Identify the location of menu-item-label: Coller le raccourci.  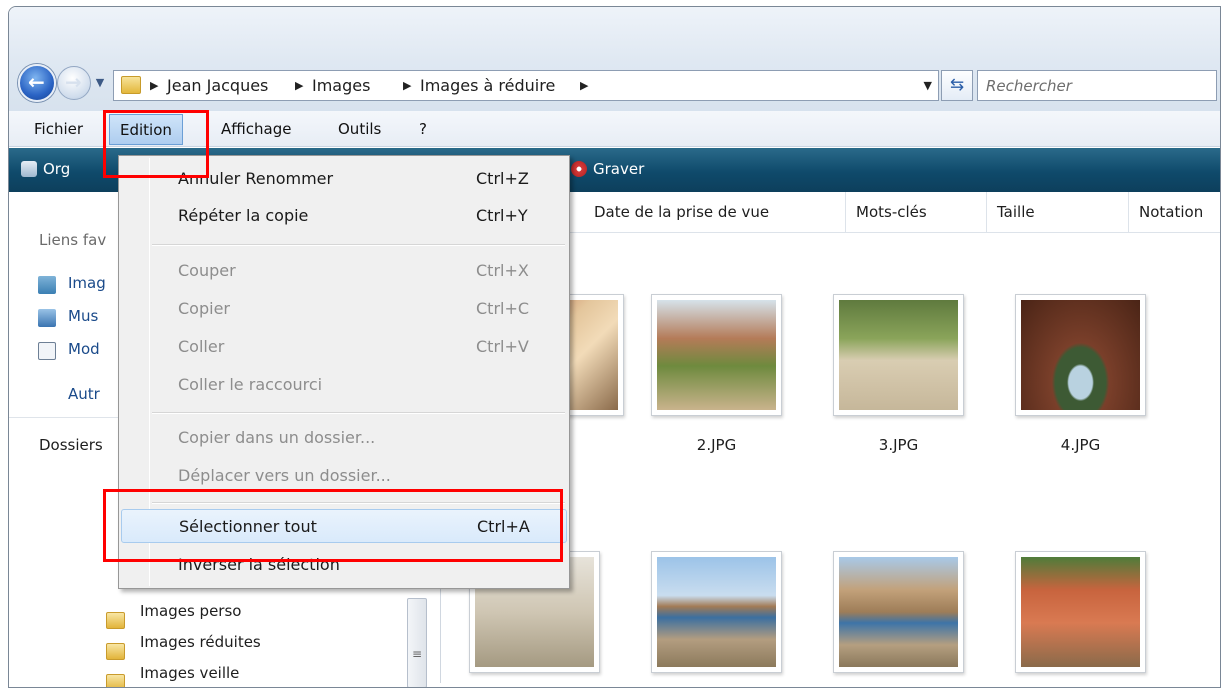
(250, 384).